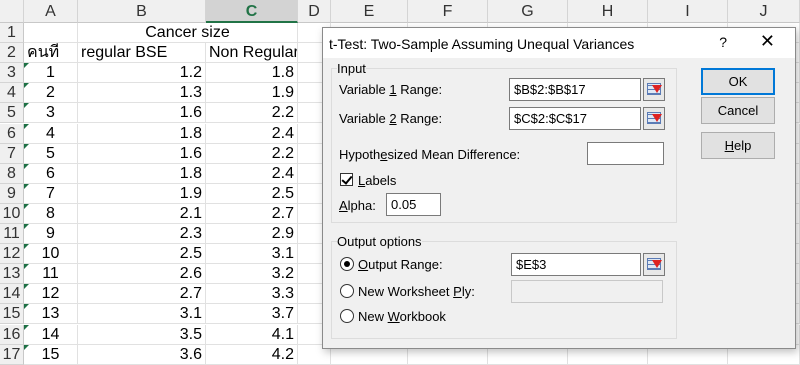 The image size is (800, 365). Describe the element at coordinates (252, 354) in the screenshot. I see `data-cell: 4.2` at that location.